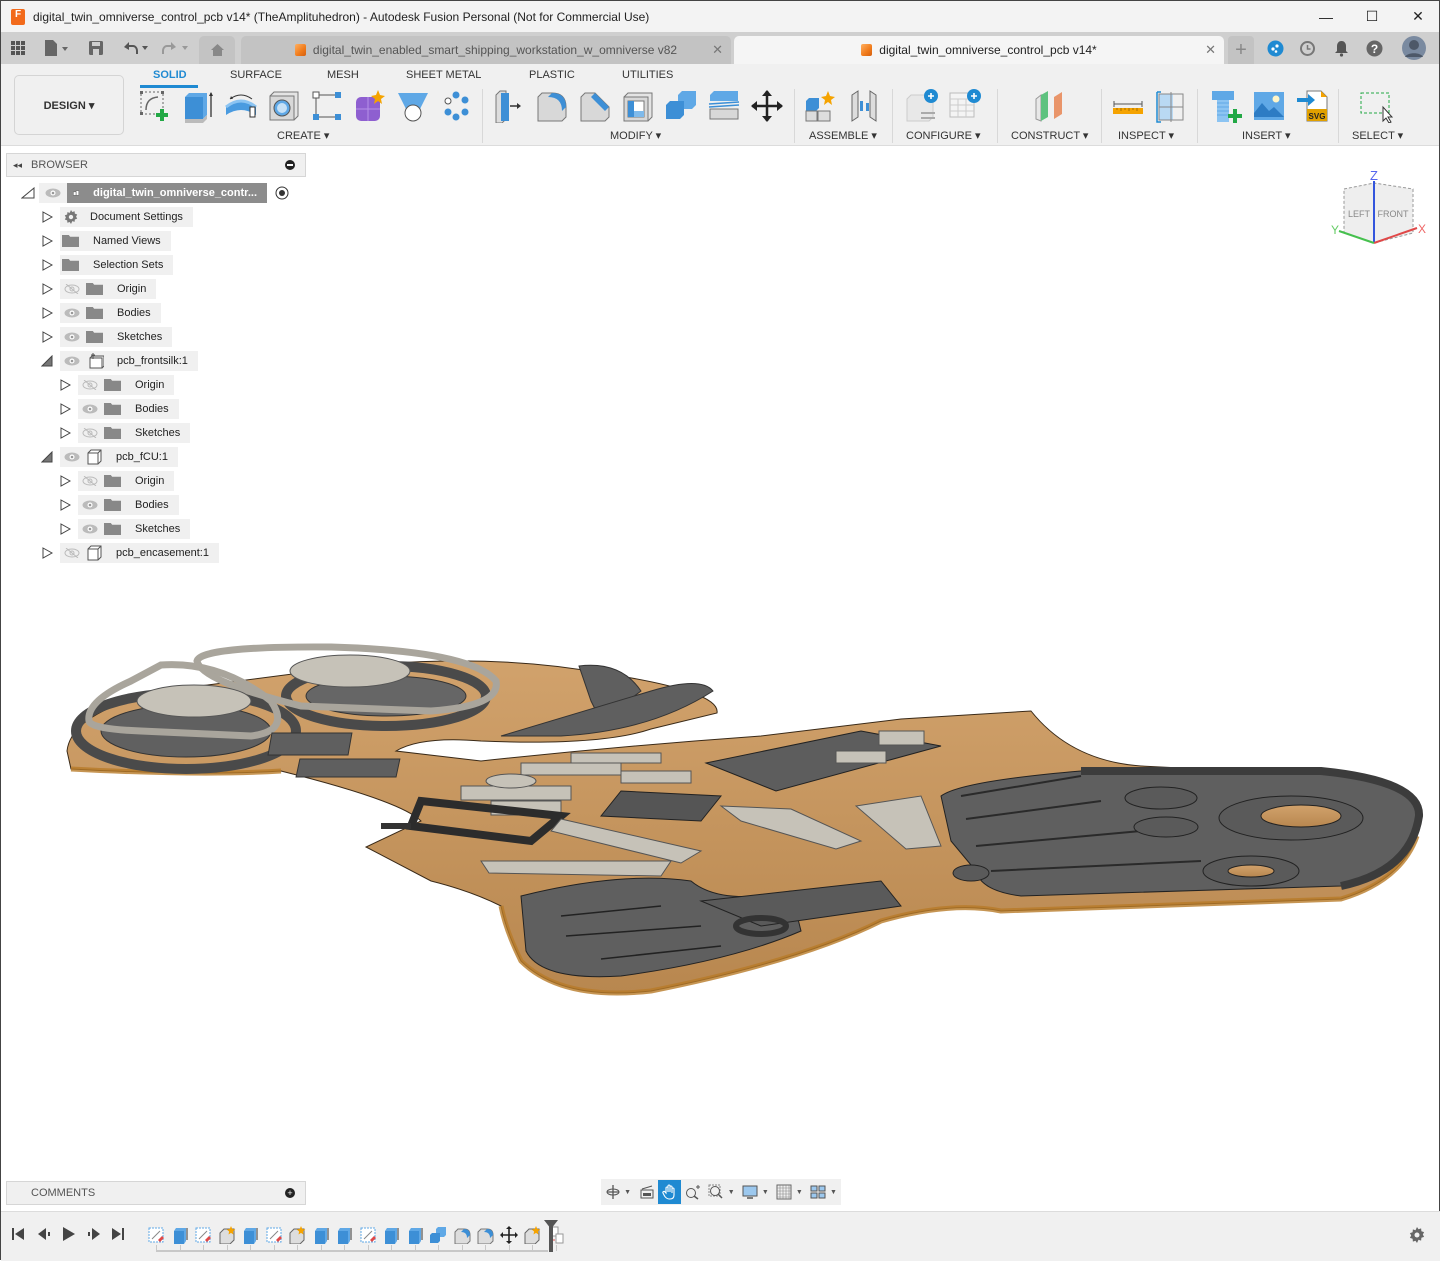 This screenshot has height=1261, width=1440. I want to click on select-menu: SELECT ▾, so click(1377, 135).